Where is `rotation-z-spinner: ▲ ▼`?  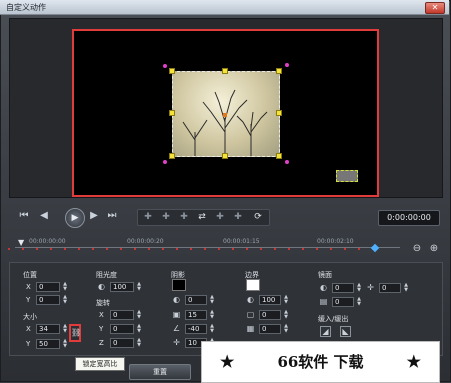 rotation-z-spinner: ▲ ▼ is located at coordinates (139, 343).